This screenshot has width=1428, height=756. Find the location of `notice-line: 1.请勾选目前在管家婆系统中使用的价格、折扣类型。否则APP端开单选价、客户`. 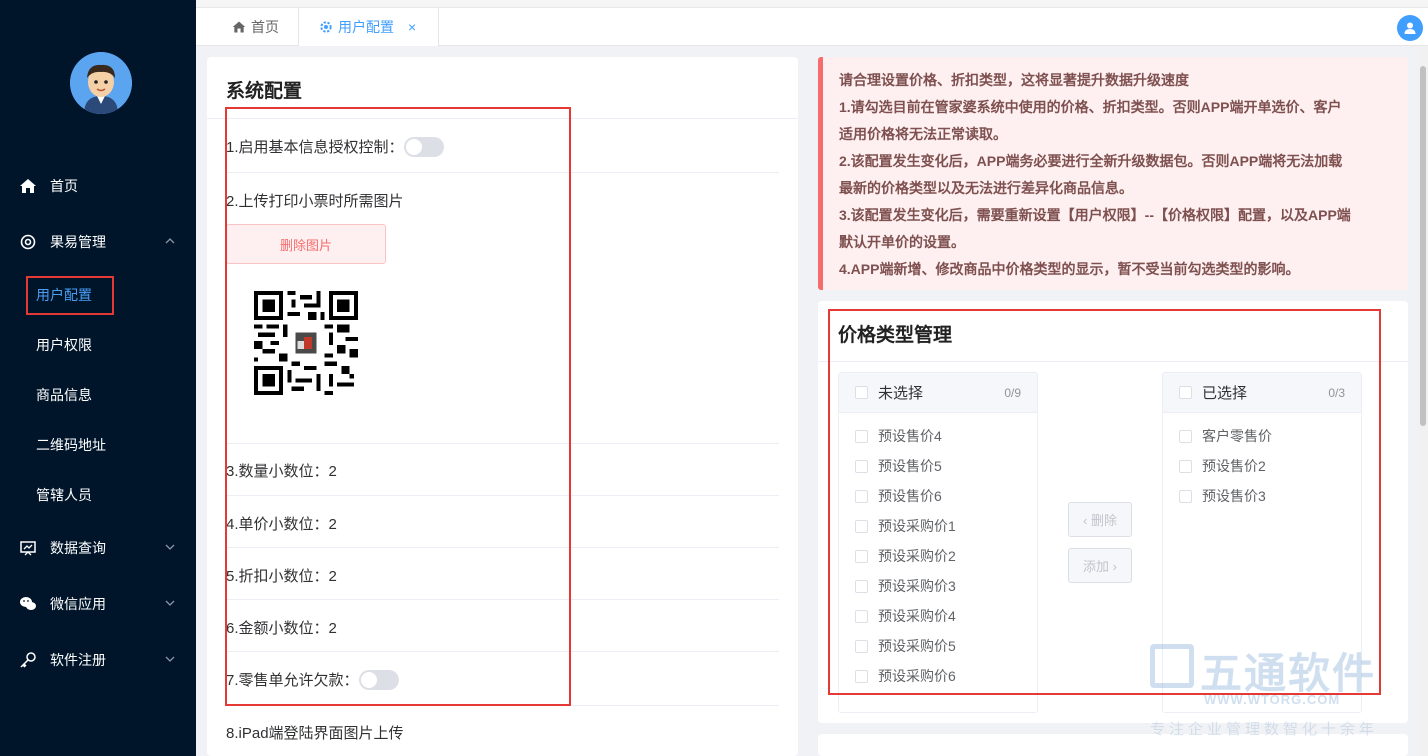

notice-line: 1.请勾选目前在管家婆系统中使用的价格、折扣类型。否则APP端开单选价、客户 is located at coordinates (1090, 107).